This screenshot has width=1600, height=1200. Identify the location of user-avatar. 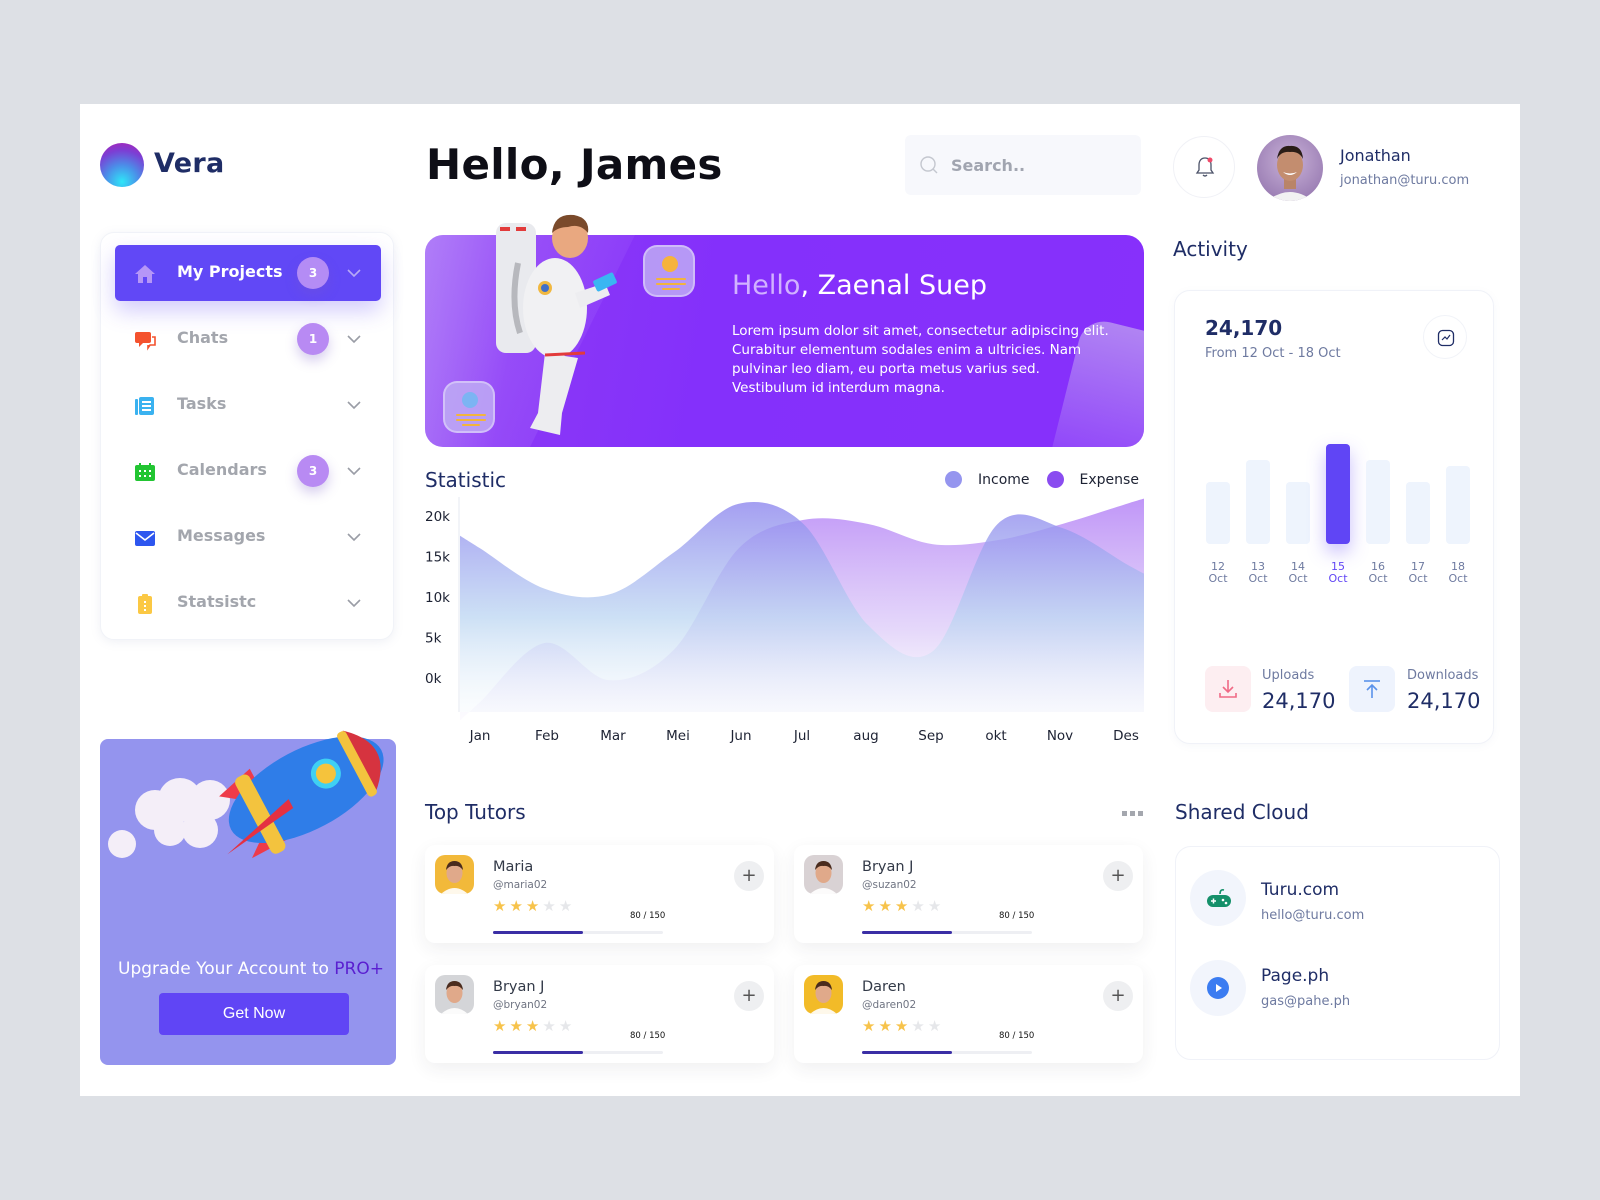
(1290, 168).